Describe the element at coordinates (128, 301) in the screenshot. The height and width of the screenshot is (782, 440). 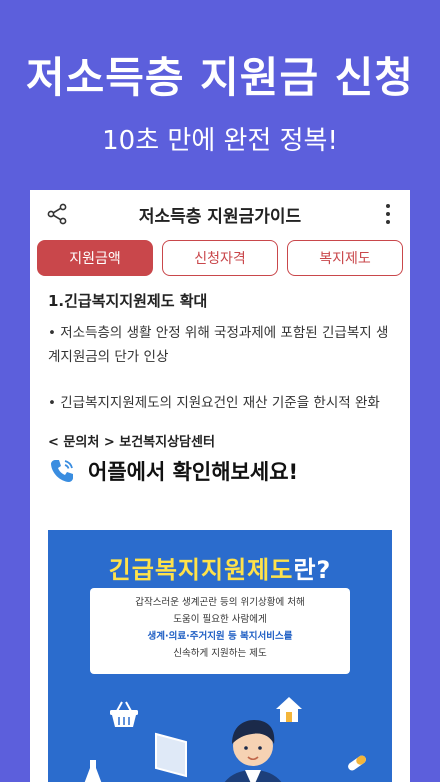
I see `section-title: 1.긴급복지지원제도 확대` at that location.